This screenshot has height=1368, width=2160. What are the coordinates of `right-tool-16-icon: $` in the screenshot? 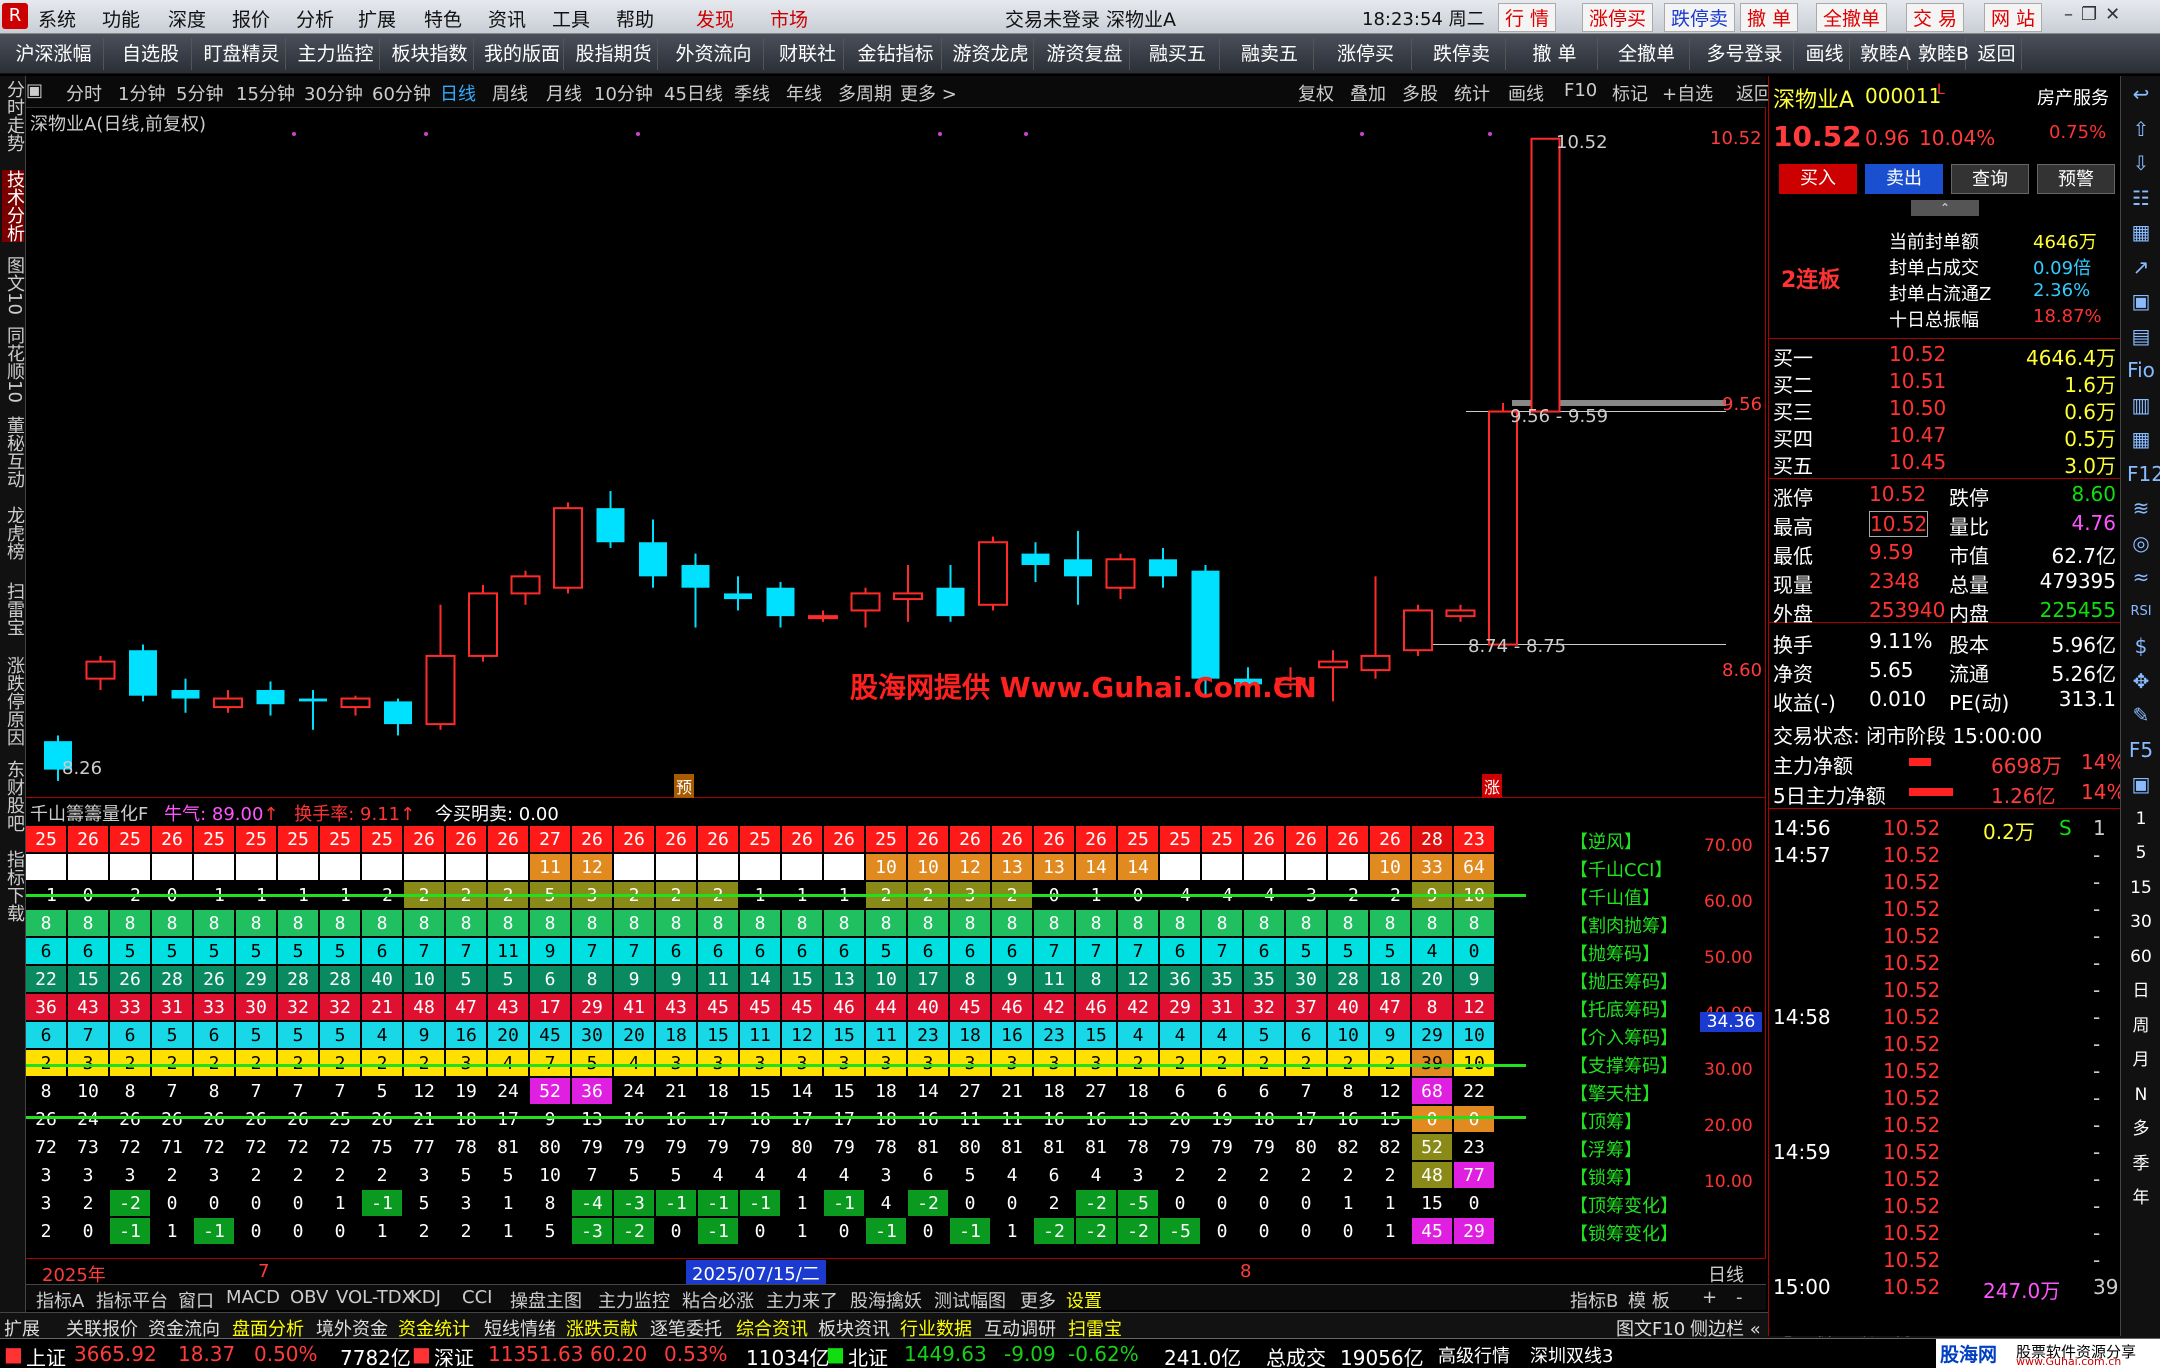 It's located at (2141, 646).